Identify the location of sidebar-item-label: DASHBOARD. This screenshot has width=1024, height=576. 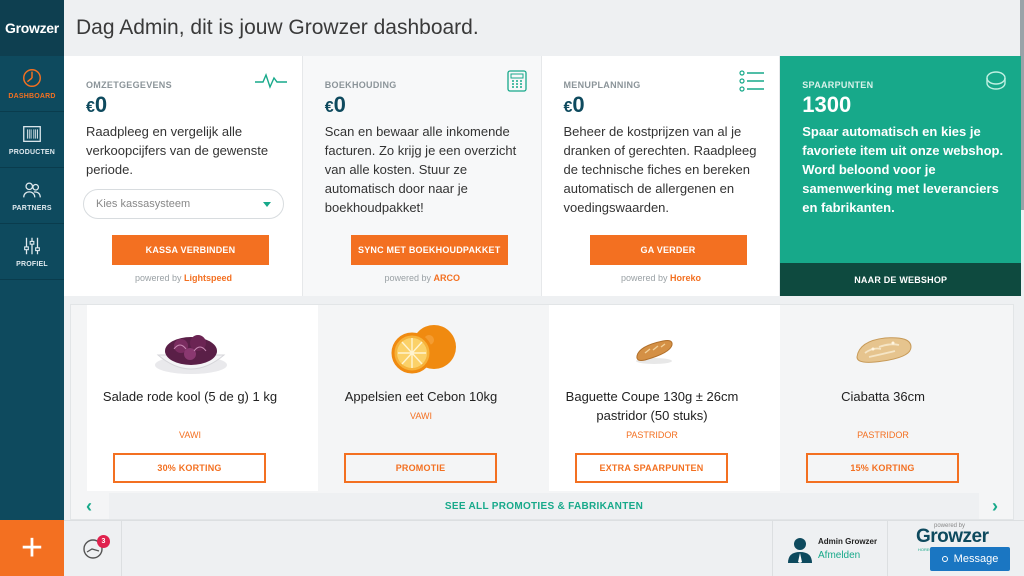
(32, 96).